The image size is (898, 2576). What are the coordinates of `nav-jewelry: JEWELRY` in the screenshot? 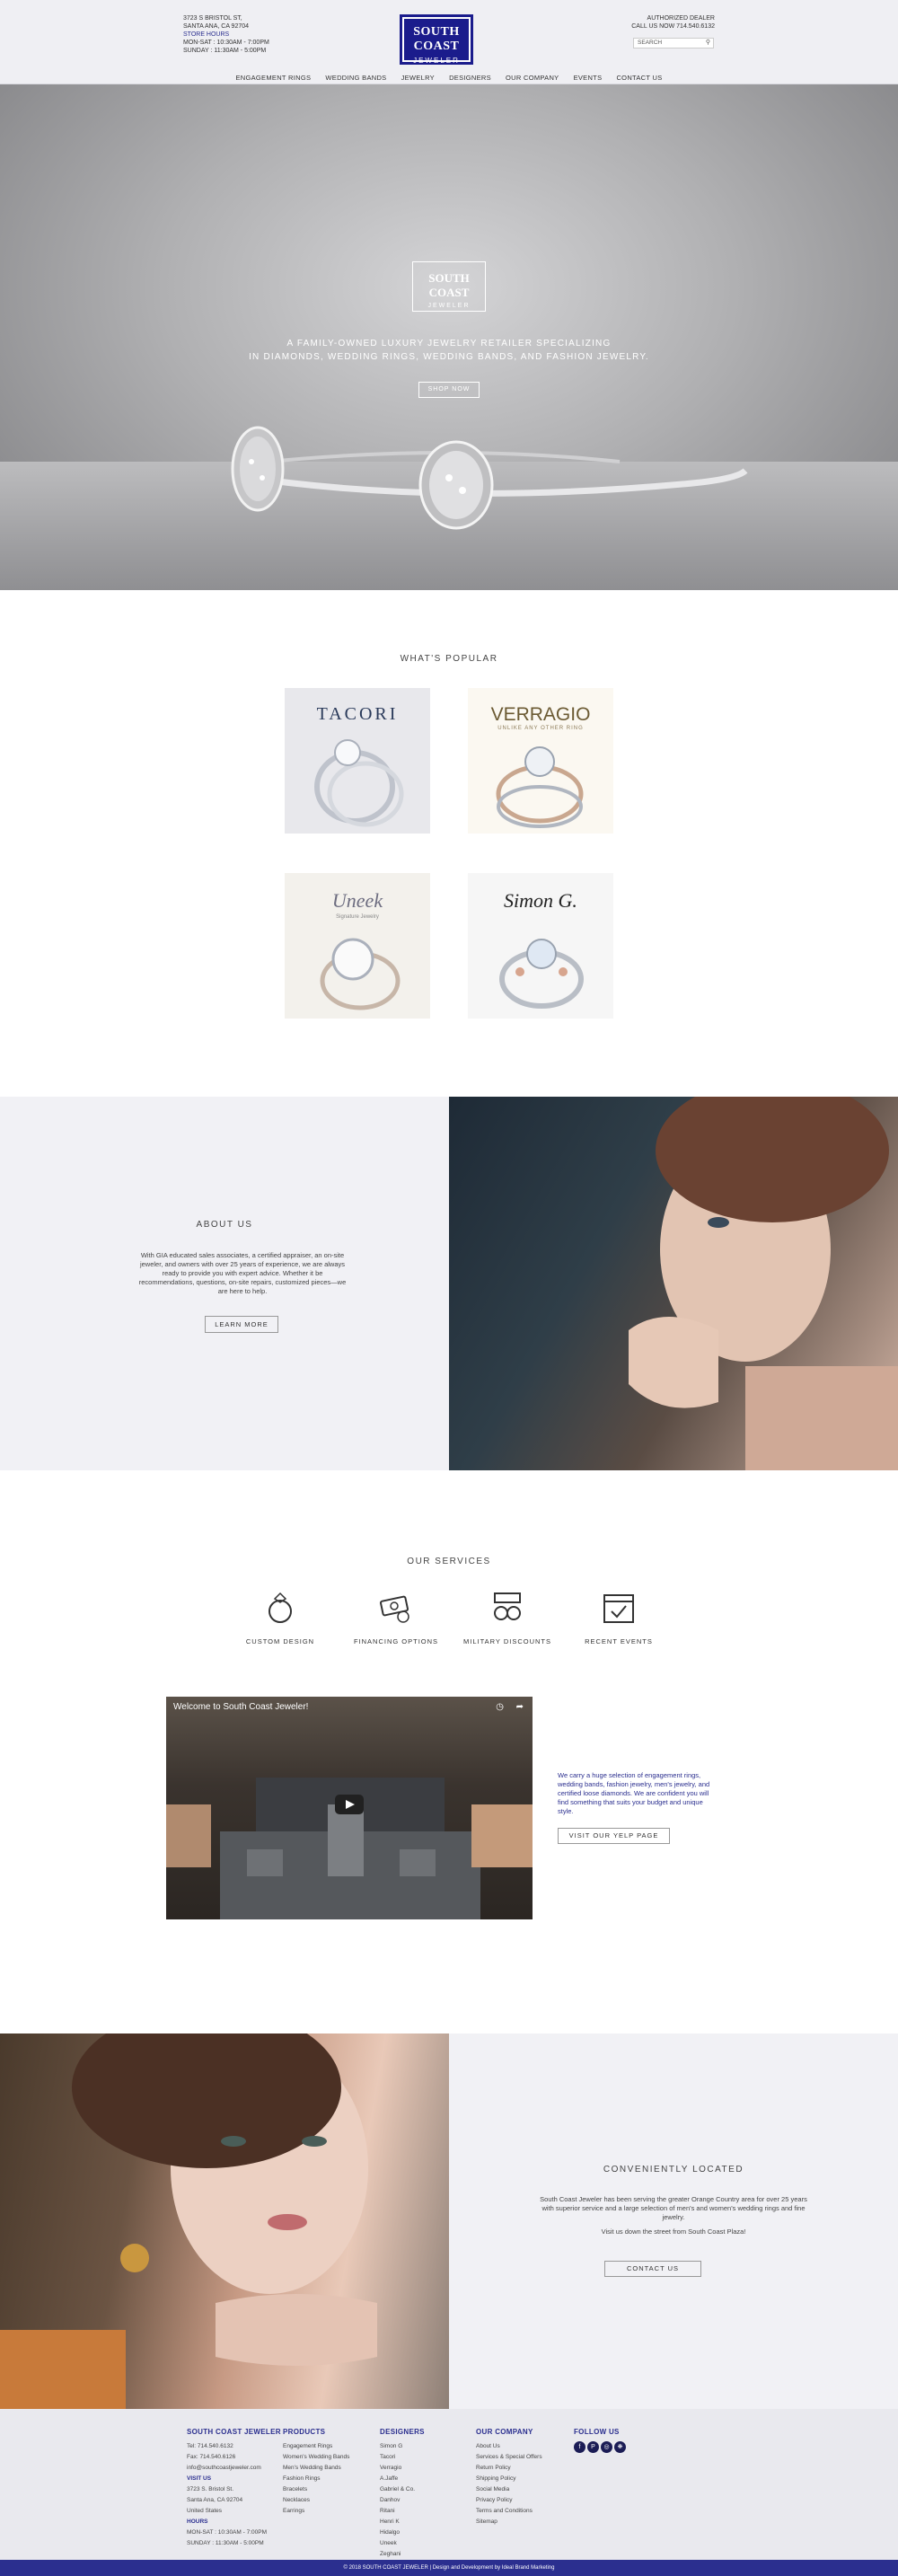 It's located at (418, 78).